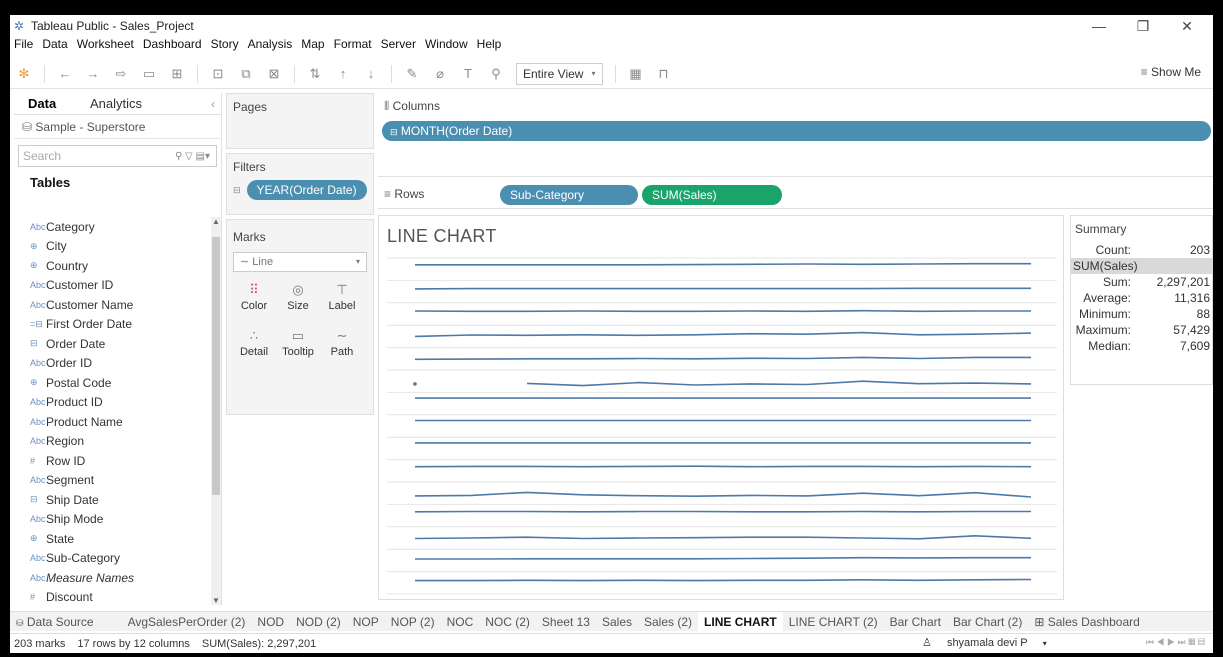  What do you see at coordinates (117, 127) in the screenshot?
I see `datasource-item: ⛁ Sample - Superstore` at bounding box center [117, 127].